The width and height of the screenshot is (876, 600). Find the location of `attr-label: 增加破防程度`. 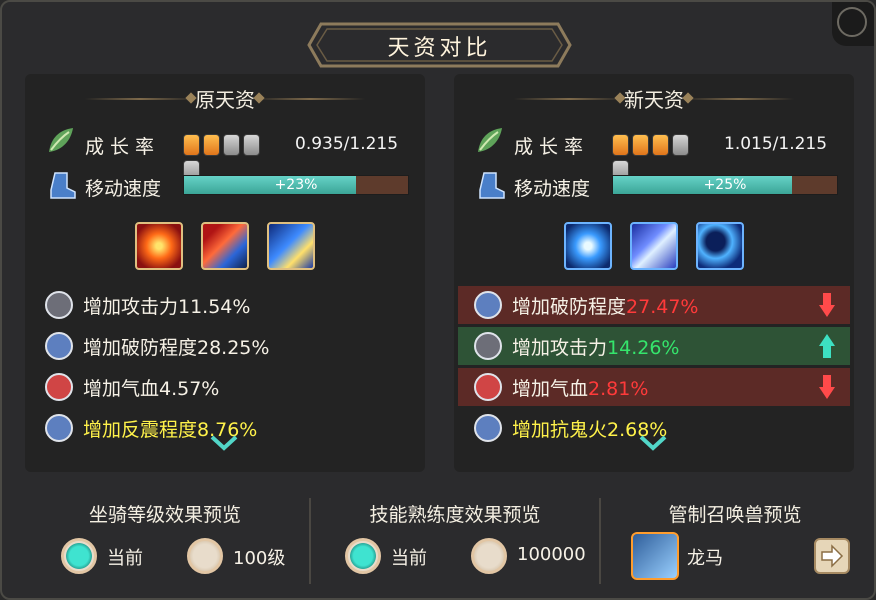

attr-label: 增加破防程度 is located at coordinates (569, 307).